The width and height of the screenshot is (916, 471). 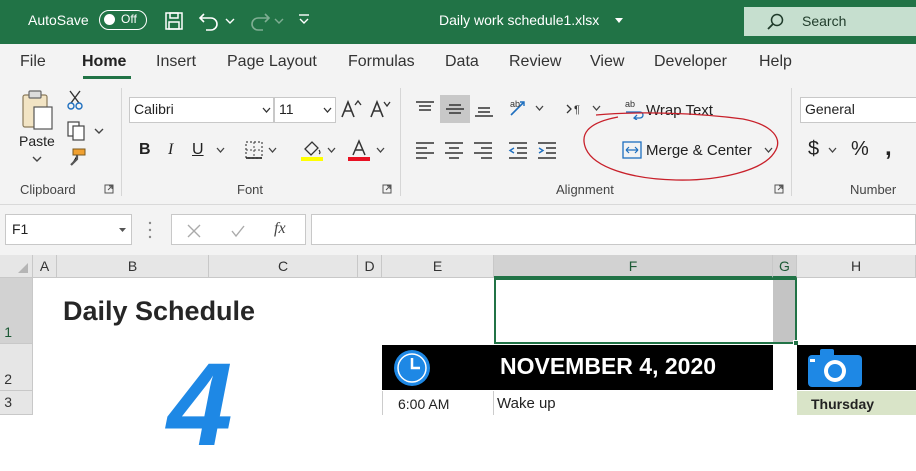 What do you see at coordinates (194, 231) in the screenshot?
I see `cancel-icon` at bounding box center [194, 231].